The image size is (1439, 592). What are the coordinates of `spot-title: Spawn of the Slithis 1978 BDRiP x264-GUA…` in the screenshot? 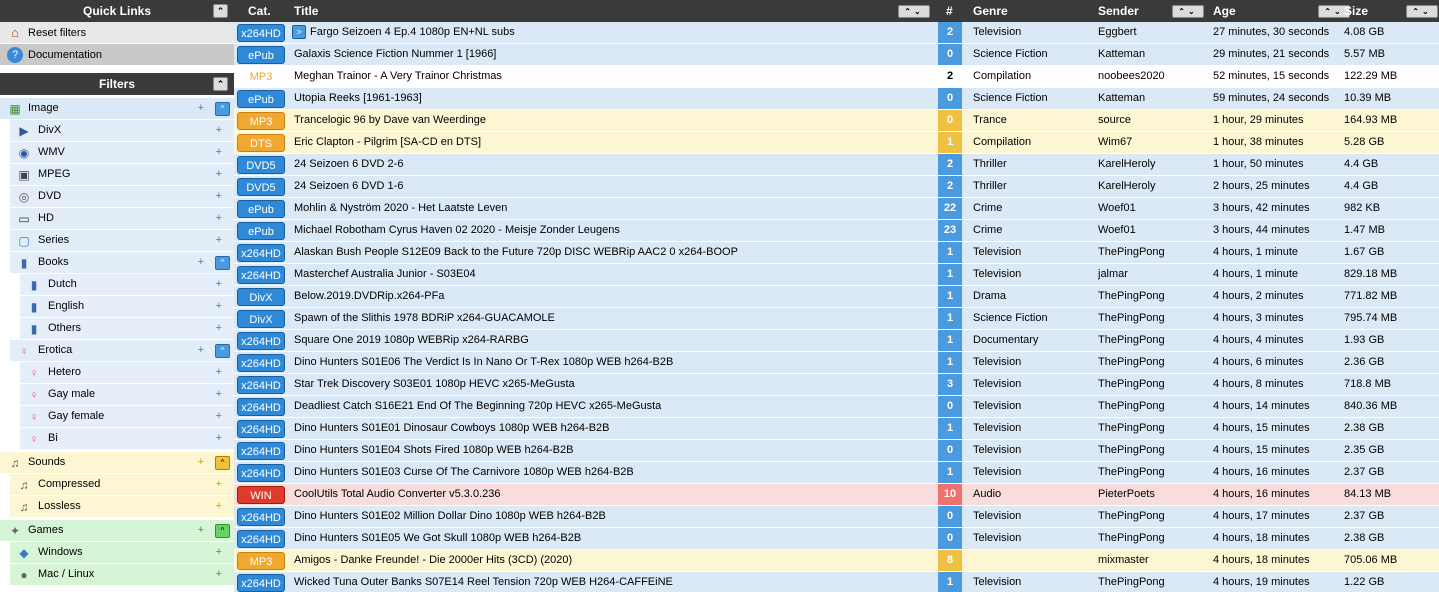 It's located at (424, 318).